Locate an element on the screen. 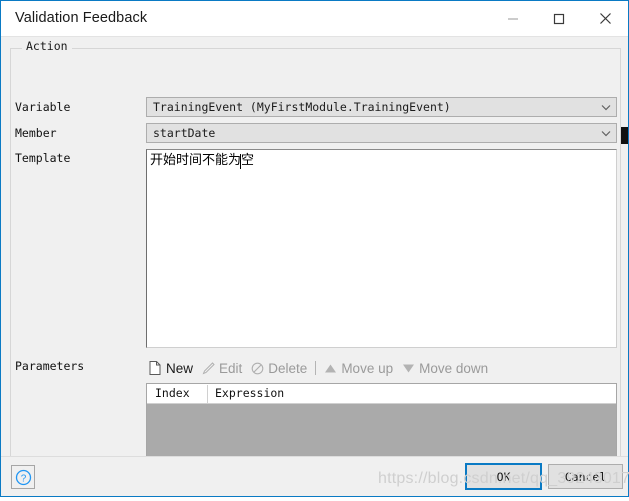 Image resolution: width=629 pixels, height=501 pixels. delete-button: Delete is located at coordinates (280, 368).